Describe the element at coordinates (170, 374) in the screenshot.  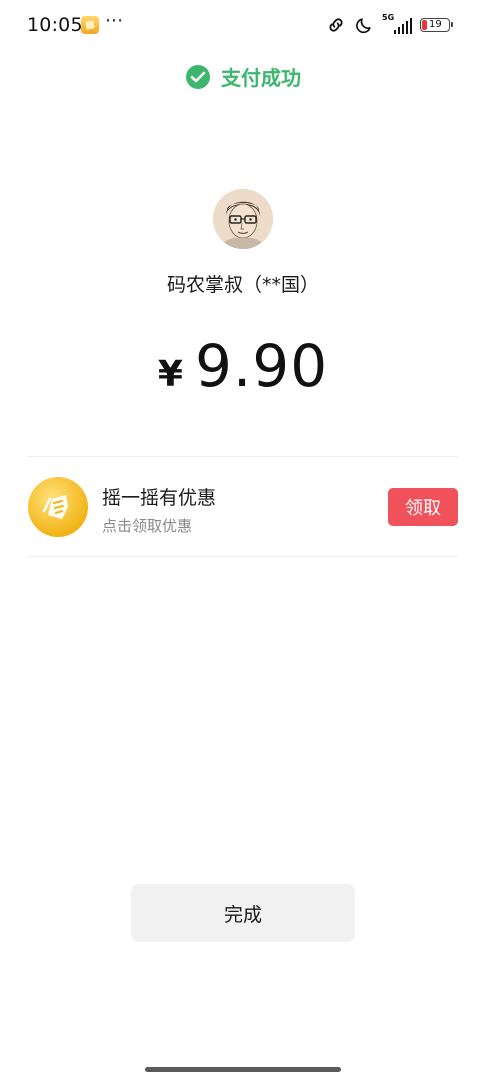
I see `currency-symbol: ¥` at that location.